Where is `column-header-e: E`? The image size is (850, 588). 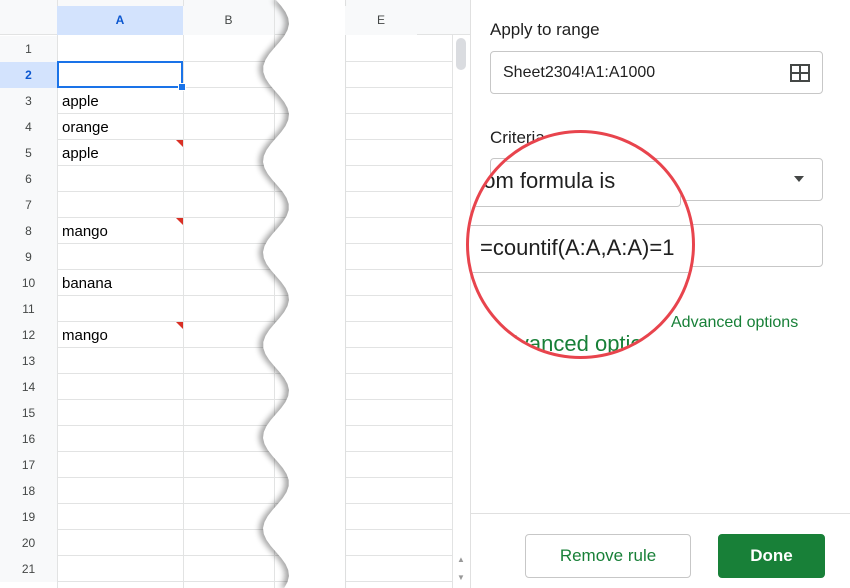 column-header-e: E is located at coordinates (381, 20).